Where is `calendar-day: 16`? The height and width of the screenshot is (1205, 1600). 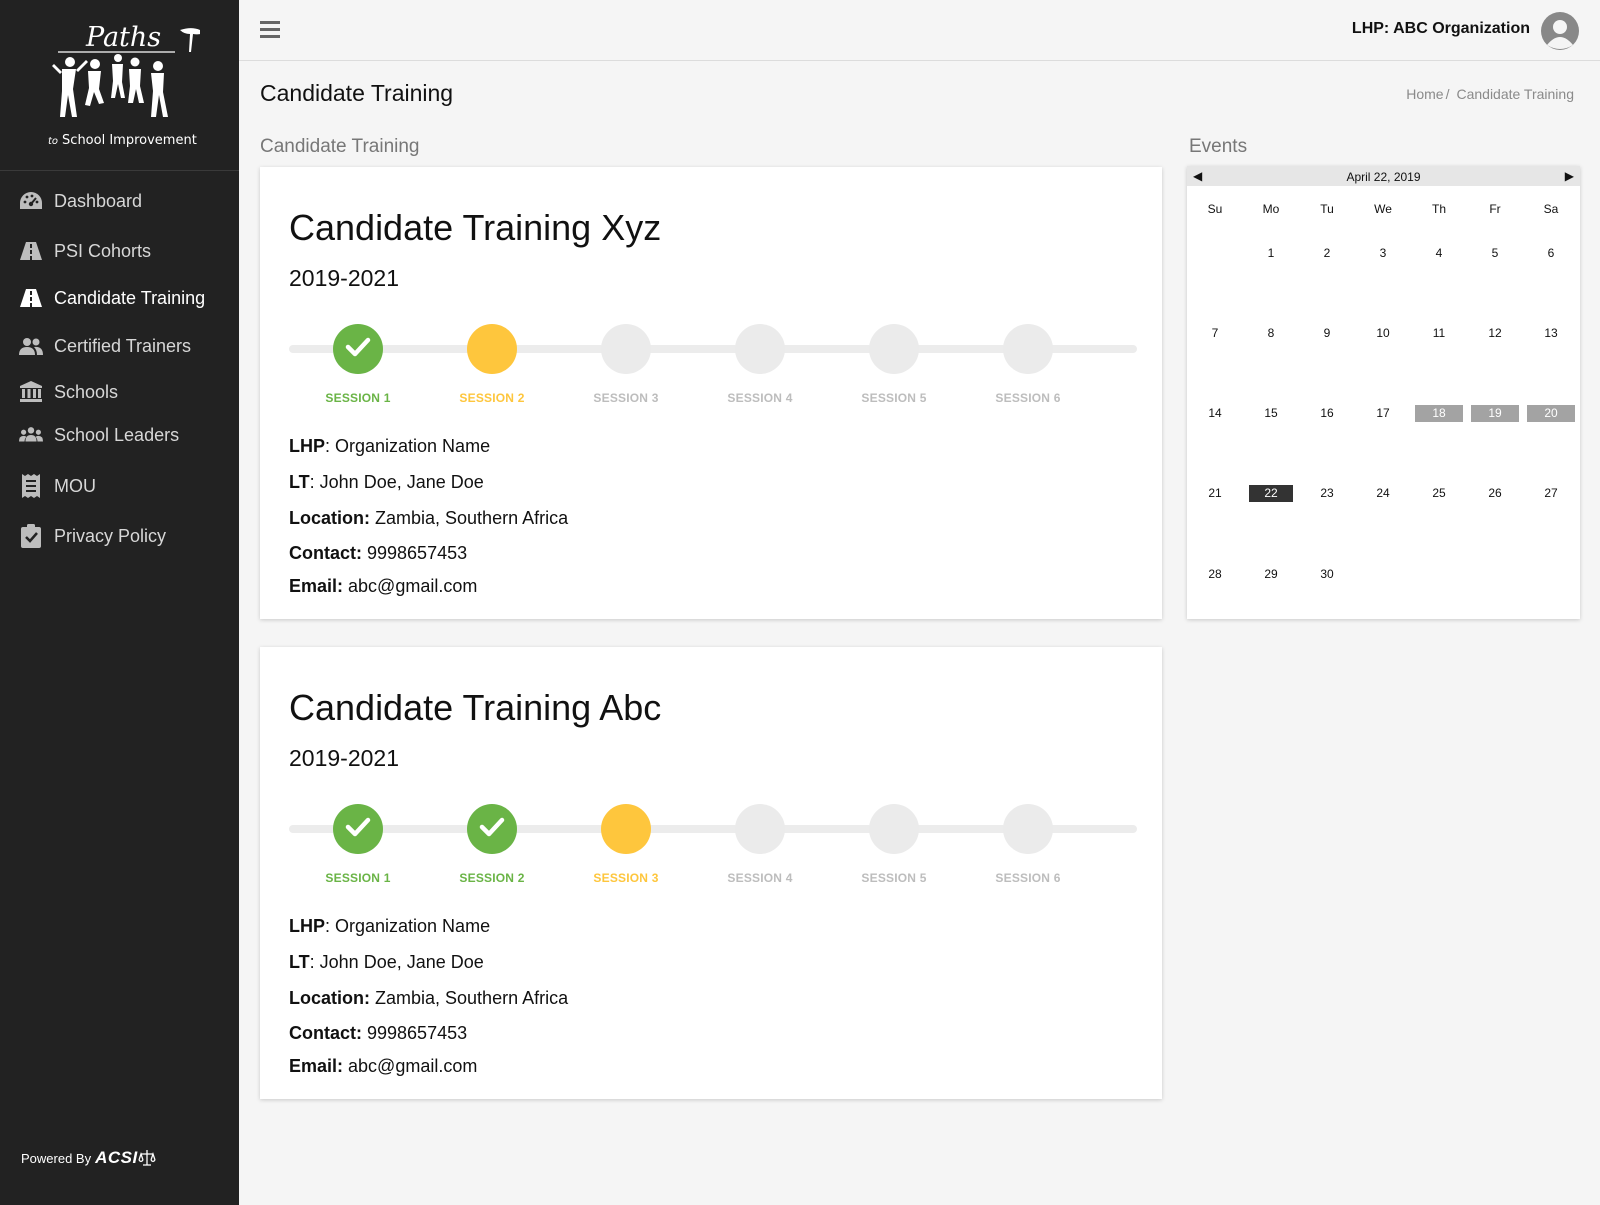
calendar-day: 16 is located at coordinates (1327, 413).